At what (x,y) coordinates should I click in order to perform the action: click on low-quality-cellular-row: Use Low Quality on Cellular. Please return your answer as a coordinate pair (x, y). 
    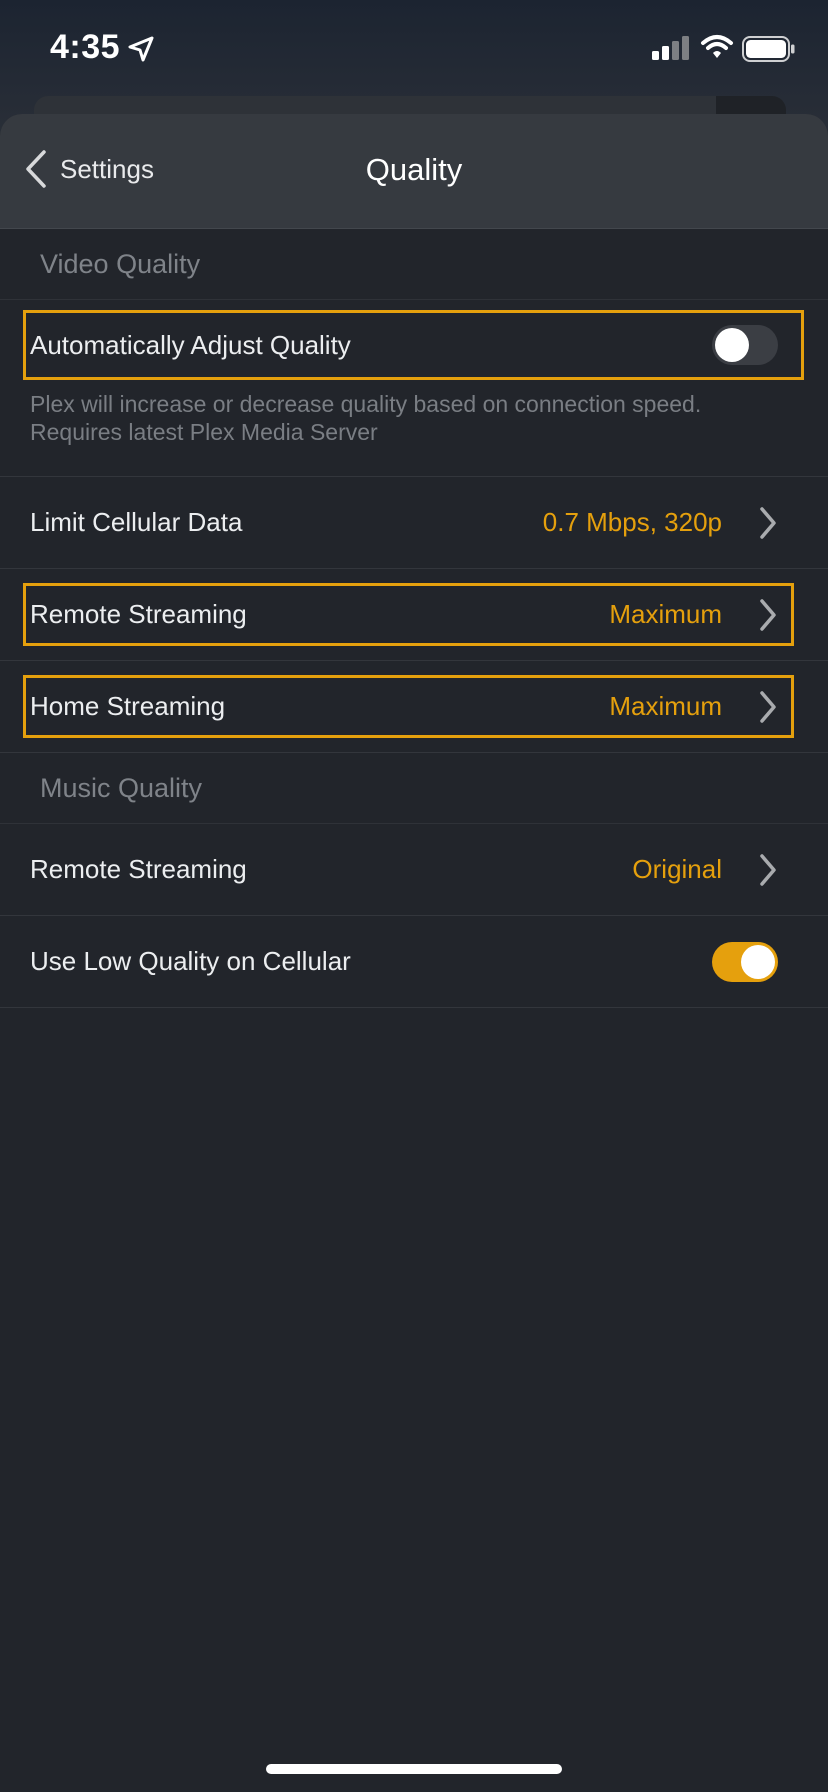
    Looking at the image, I should click on (414, 962).